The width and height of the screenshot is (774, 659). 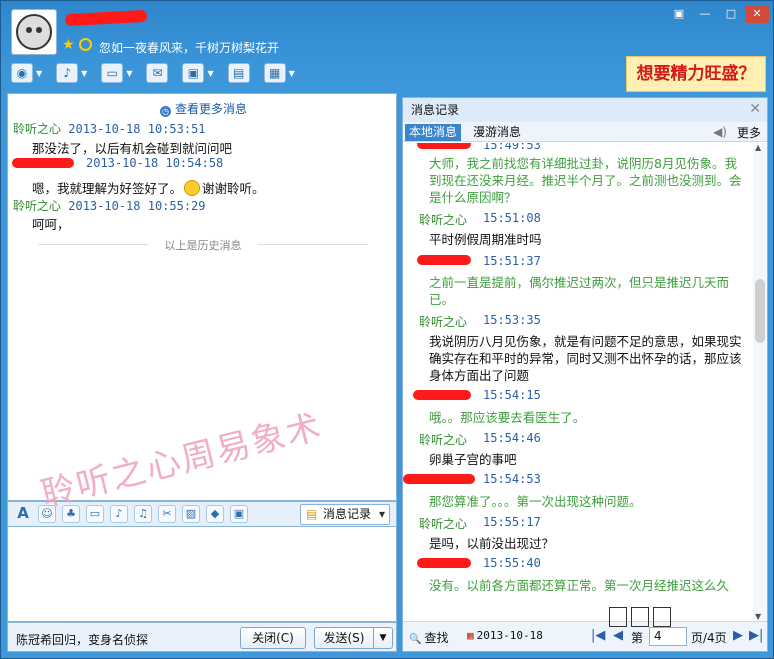 I want to click on page-label: 第, so click(x=637, y=638).